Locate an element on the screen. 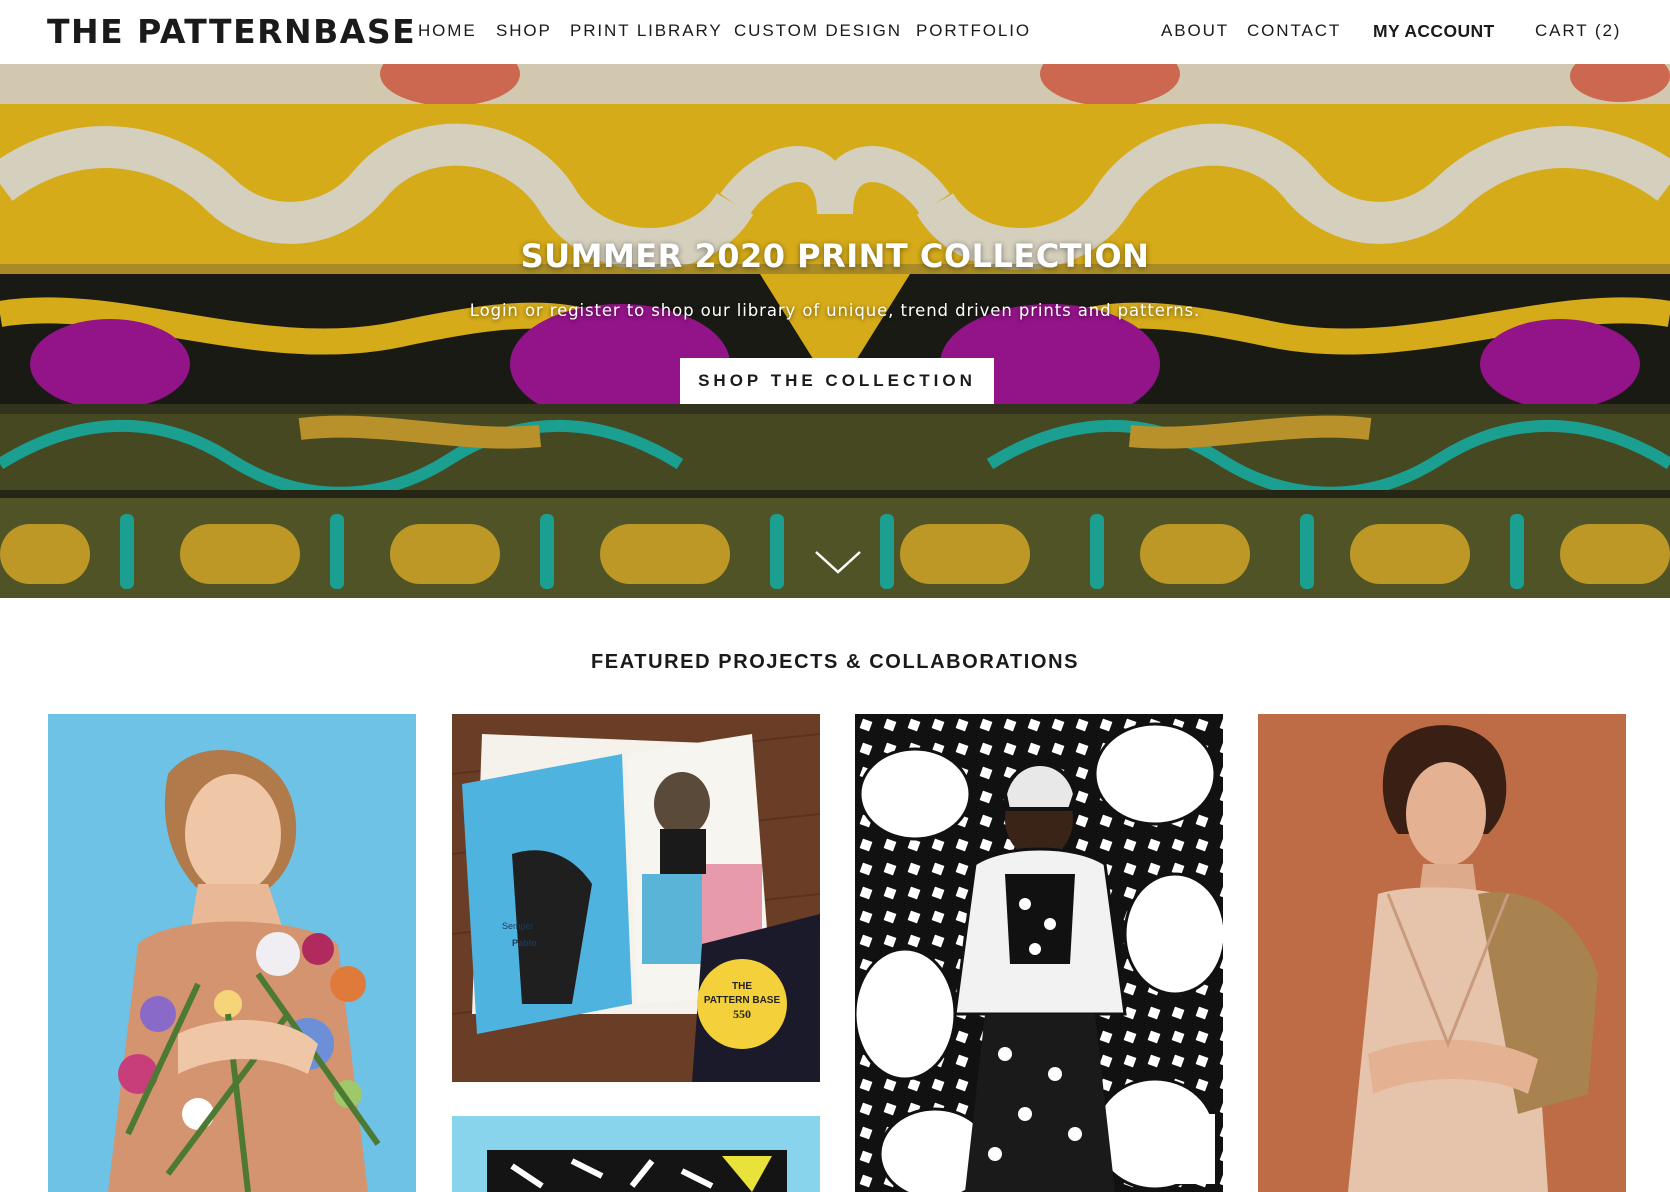 This screenshot has height=1192, width=1670. nav-shop: SHOP is located at coordinates (524, 31).